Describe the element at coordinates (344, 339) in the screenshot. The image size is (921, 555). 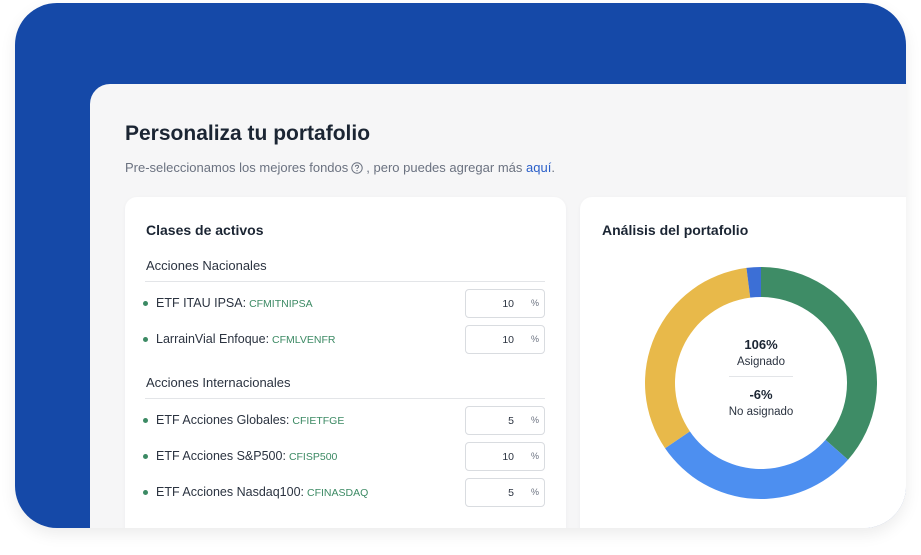
I see `fund-row-larrainvial: LarrainVial Enfoque:CFMLVENFR %` at that location.